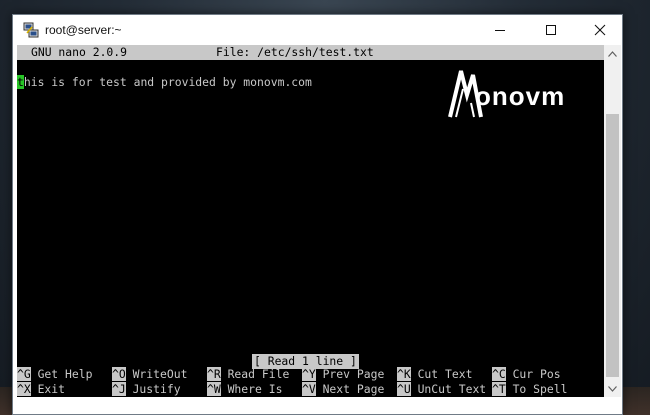 The height and width of the screenshot is (415, 650). What do you see at coordinates (448, 389) in the screenshot?
I see `shortcut-label: UnCut Text` at bounding box center [448, 389].